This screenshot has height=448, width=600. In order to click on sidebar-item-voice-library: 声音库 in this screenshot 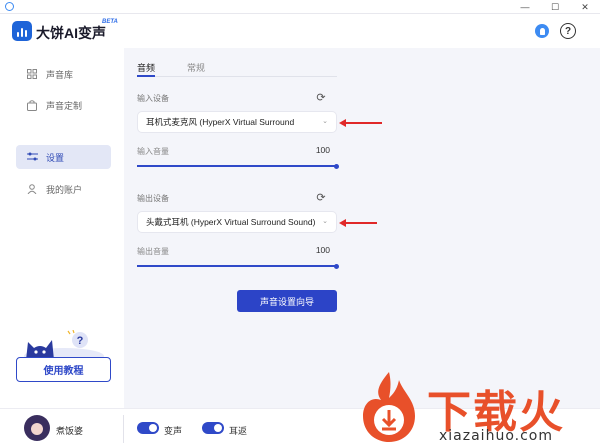, I will do `click(63, 74)`.